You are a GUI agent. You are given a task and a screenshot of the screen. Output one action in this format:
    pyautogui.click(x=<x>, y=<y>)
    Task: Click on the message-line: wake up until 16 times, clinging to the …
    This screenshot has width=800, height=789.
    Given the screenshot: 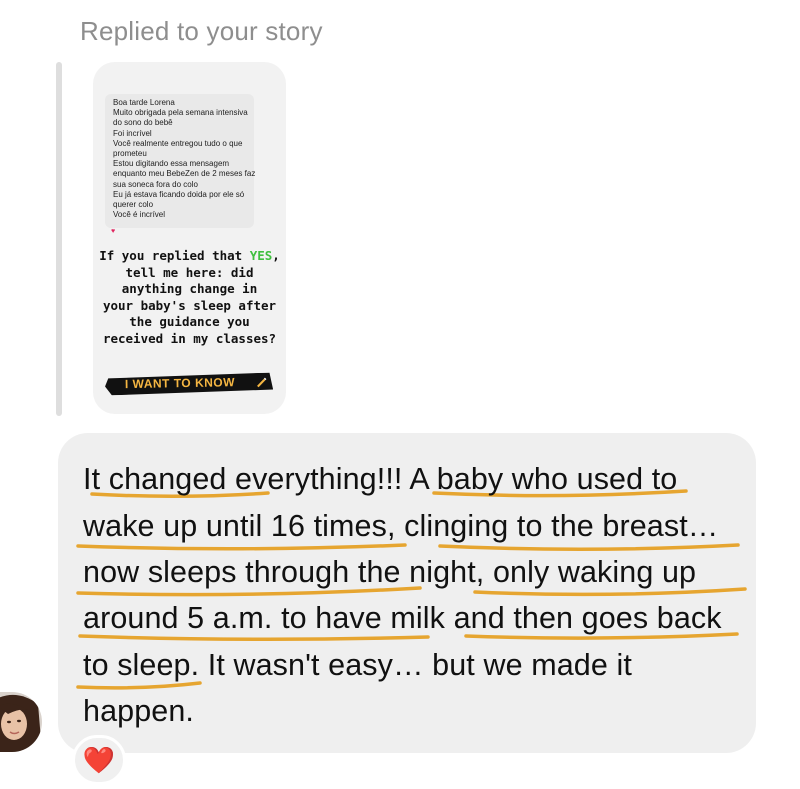 What is the action you would take?
    pyautogui.click(x=401, y=526)
    